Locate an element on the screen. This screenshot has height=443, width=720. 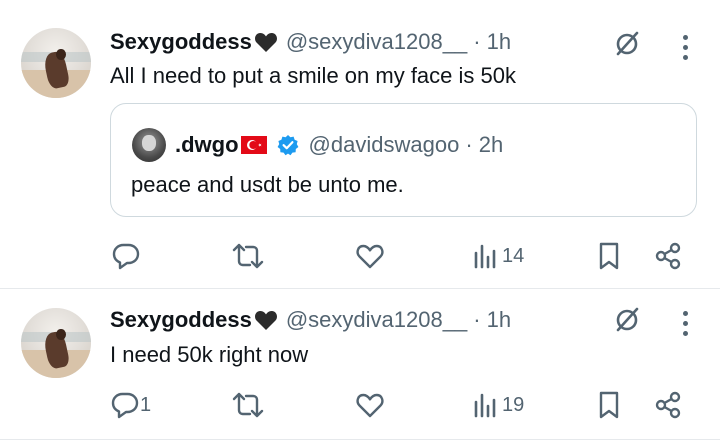
quote-header: .dwgo @davidswagoo · 2h is located at coordinates (339, 145).